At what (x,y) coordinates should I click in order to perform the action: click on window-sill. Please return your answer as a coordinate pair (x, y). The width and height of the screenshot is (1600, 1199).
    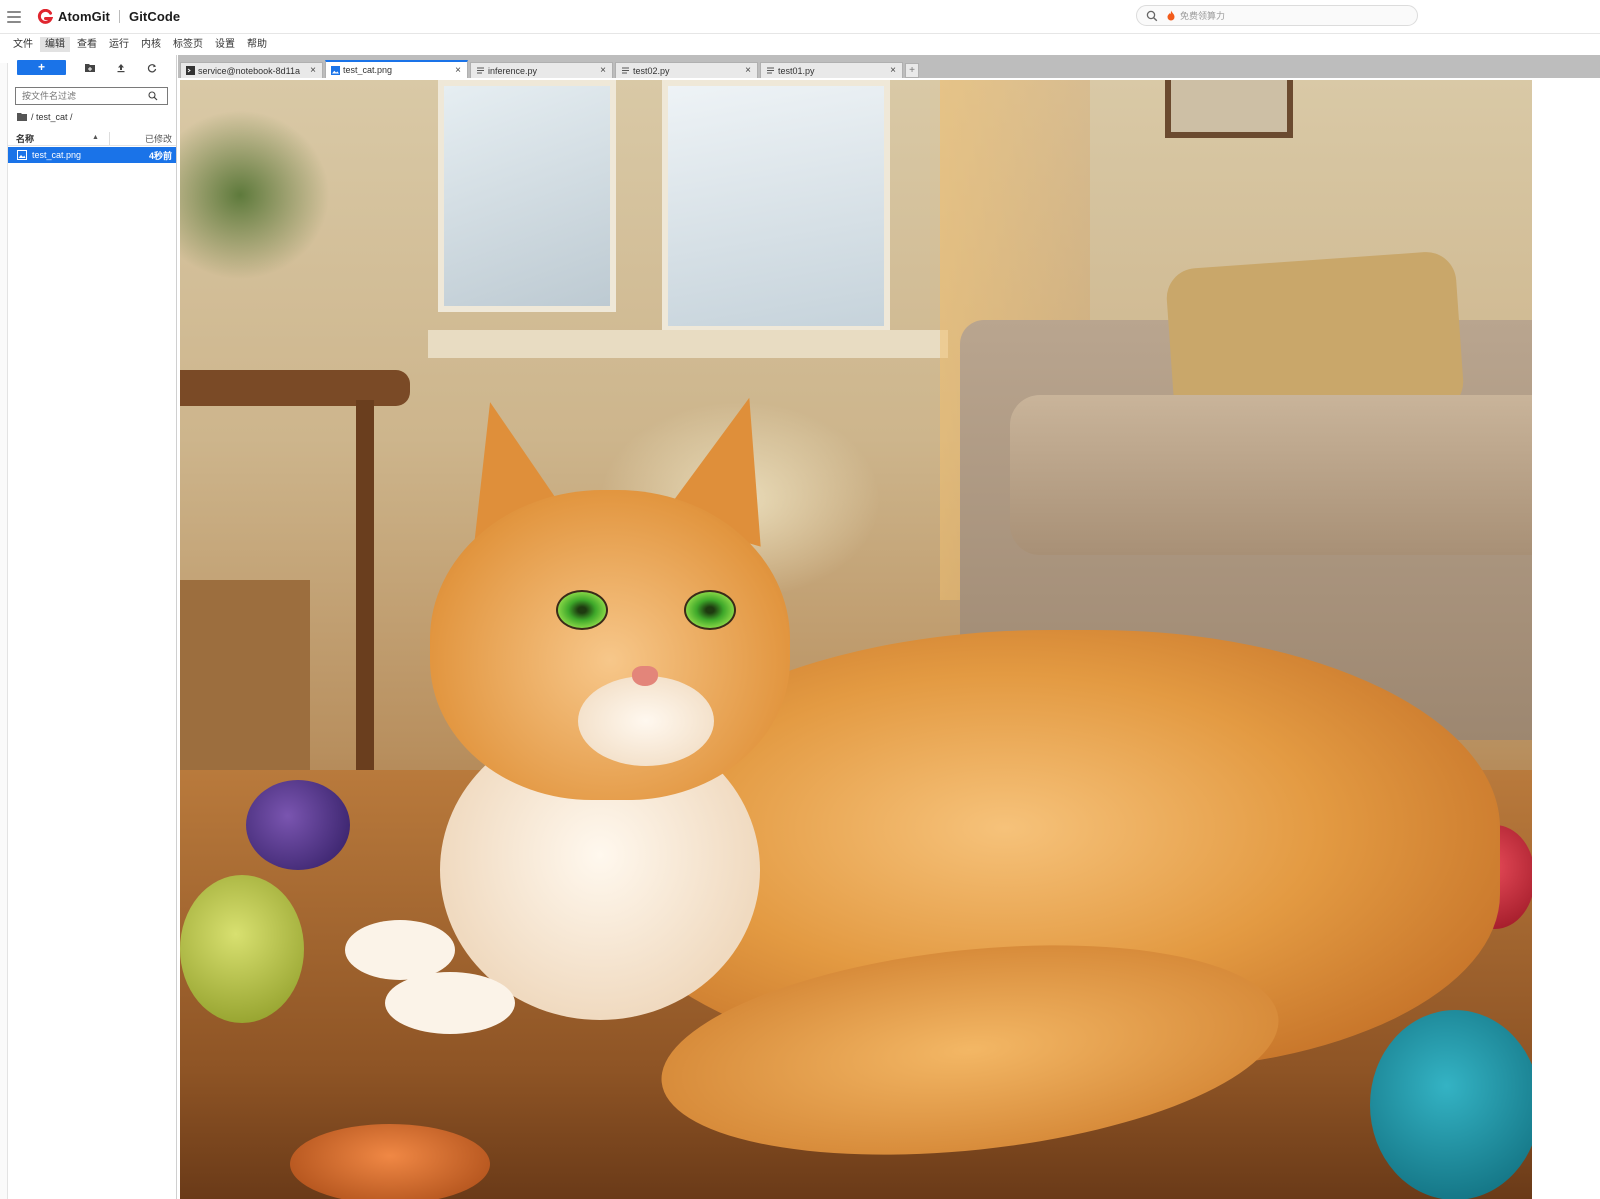
    Looking at the image, I should click on (688, 344).